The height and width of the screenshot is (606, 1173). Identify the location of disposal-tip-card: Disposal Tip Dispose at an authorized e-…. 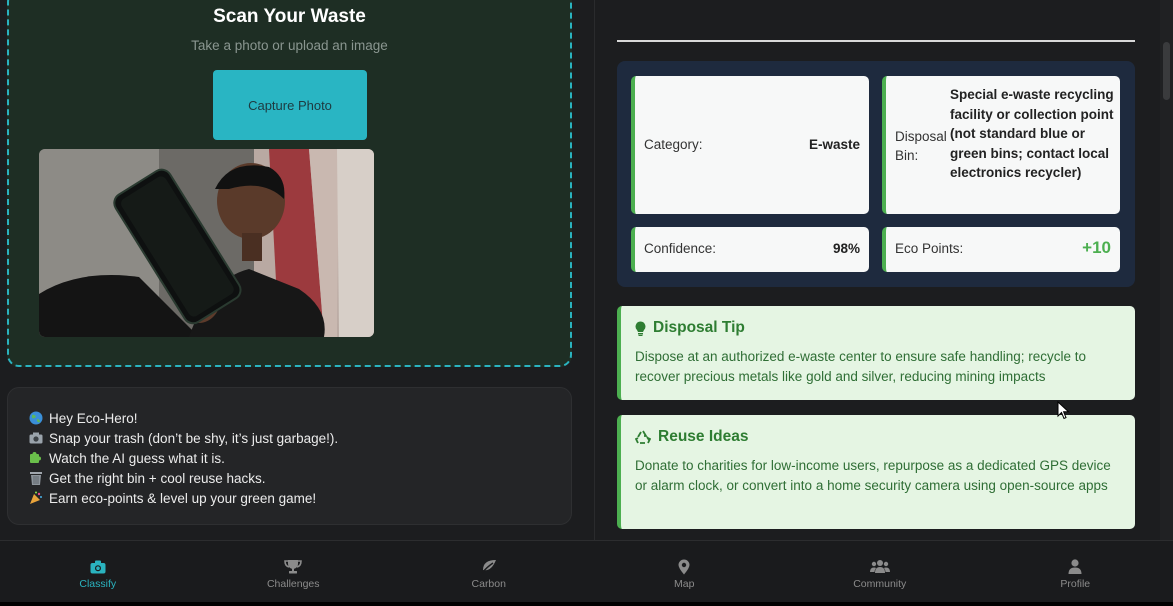
(876, 353).